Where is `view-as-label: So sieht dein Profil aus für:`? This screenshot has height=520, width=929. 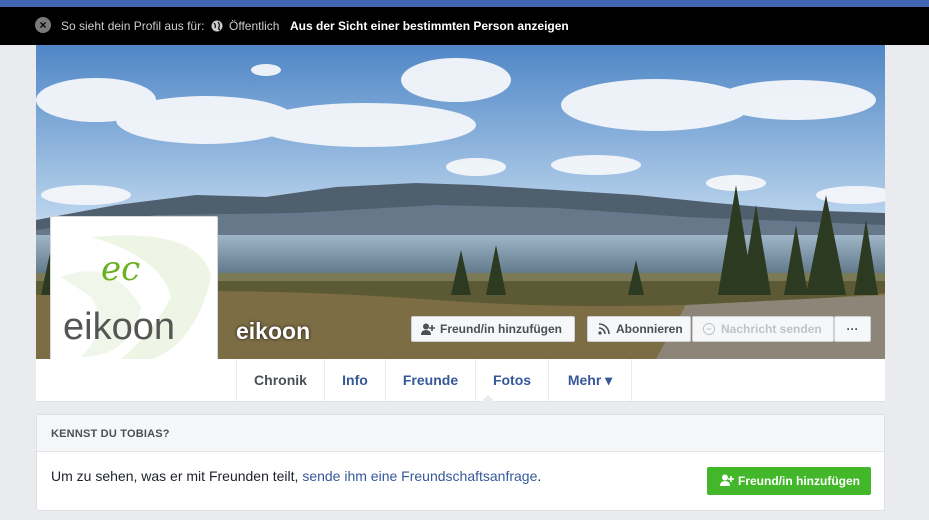 view-as-label: So sieht dein Profil aus für: is located at coordinates (133, 26).